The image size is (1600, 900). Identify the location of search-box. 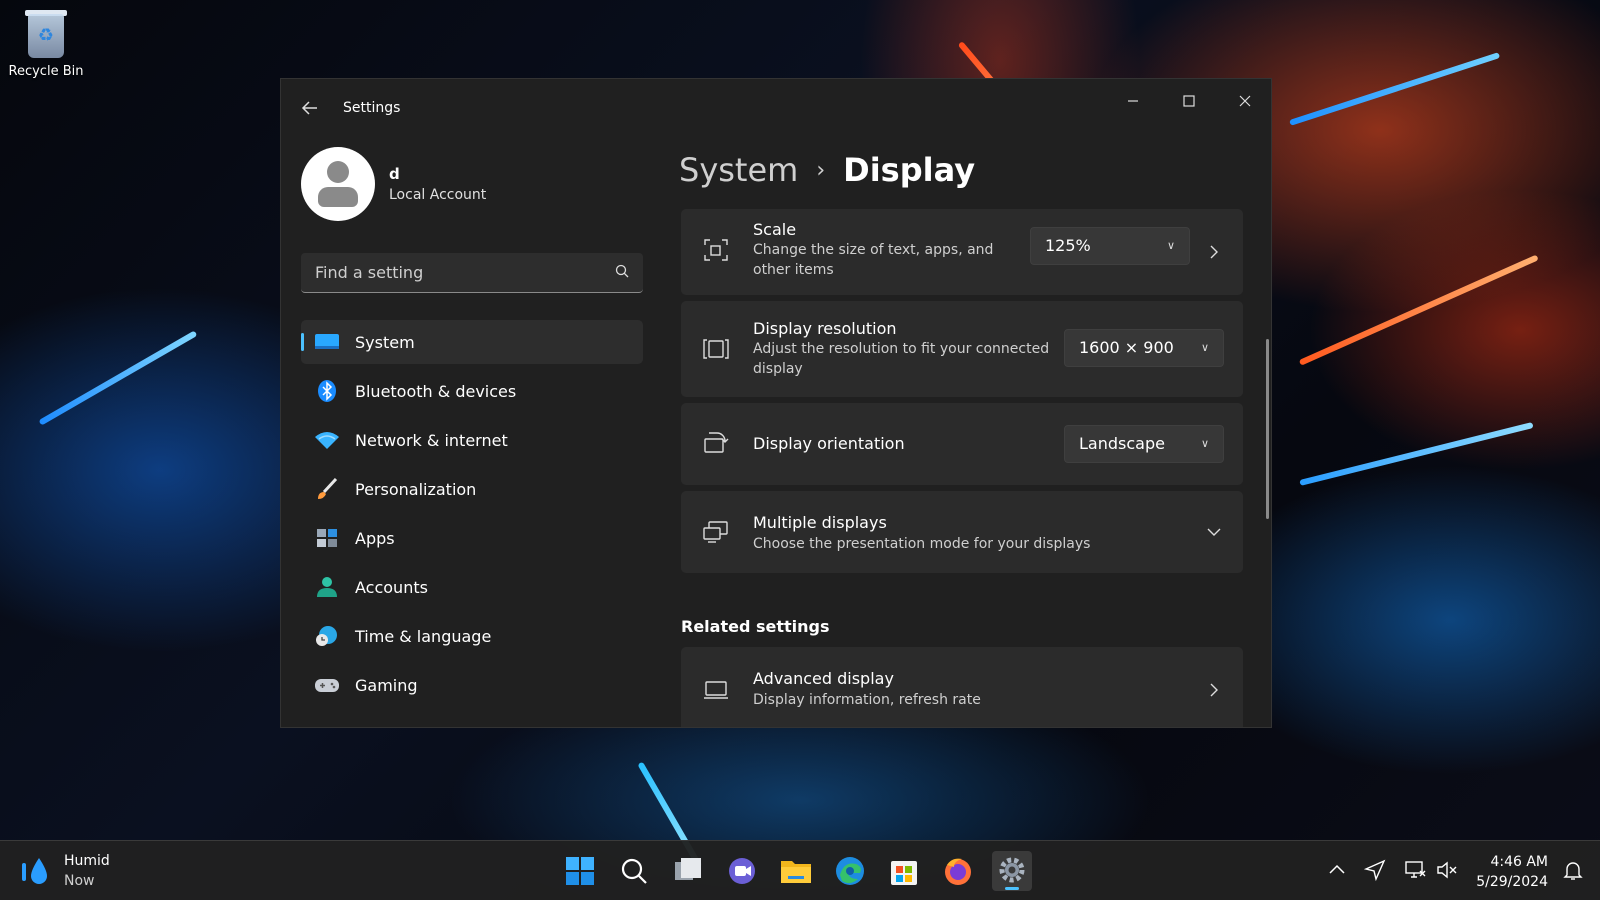
(472, 273).